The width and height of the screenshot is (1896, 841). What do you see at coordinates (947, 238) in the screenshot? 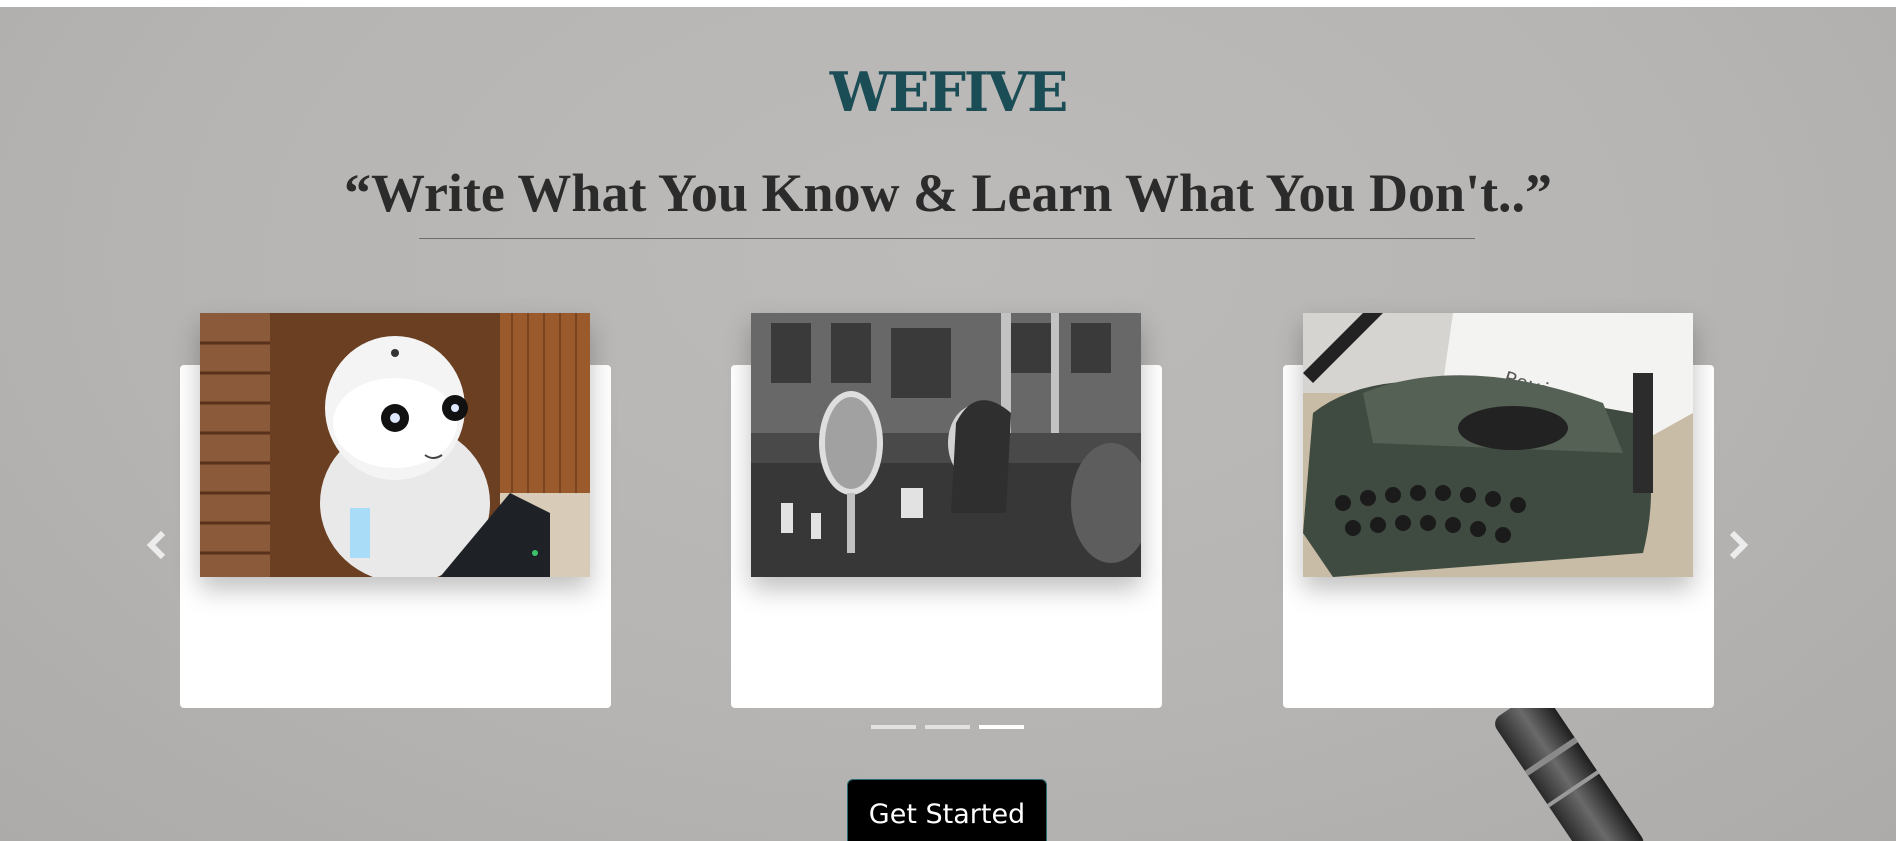
I see `divider` at bounding box center [947, 238].